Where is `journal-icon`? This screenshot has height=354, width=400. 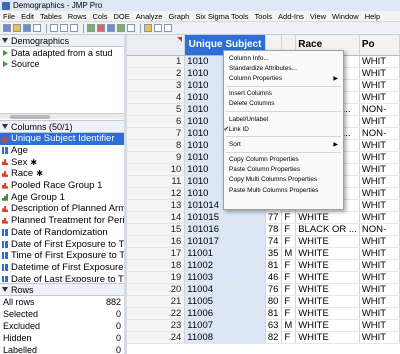 journal-icon is located at coordinates (131, 28).